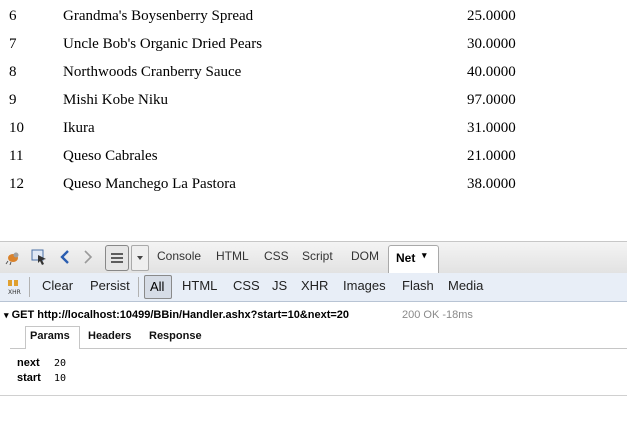  I want to click on tab-net: Net ▾, so click(413, 259).